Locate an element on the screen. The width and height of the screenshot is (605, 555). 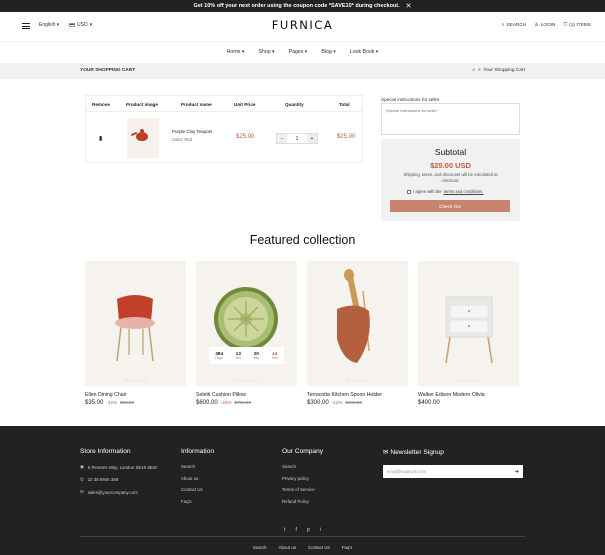
product-price: $400.00 is located at coordinates (429, 403).